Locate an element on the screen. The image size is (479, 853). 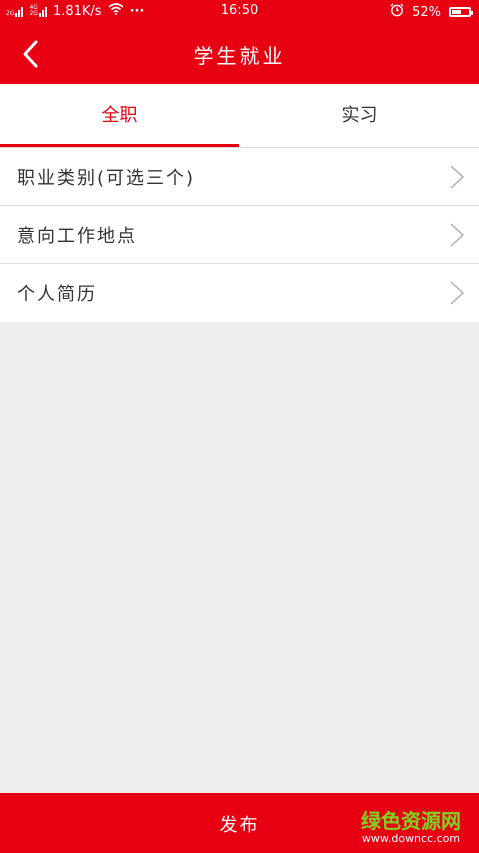
tab-fulltime: 全职 is located at coordinates (119, 115).